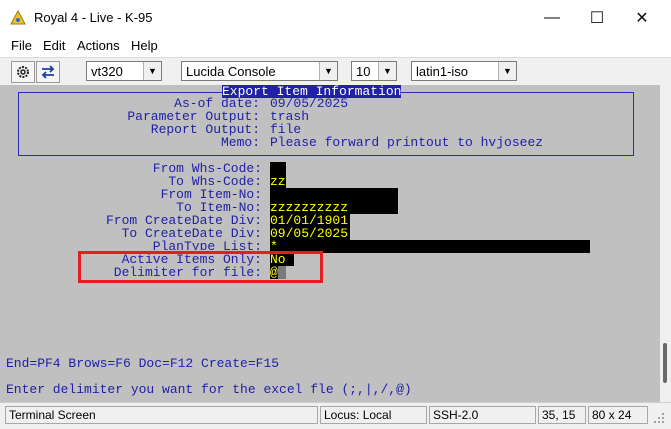  I want to click on plantype-list-label: PlanType List:, so click(207, 245).